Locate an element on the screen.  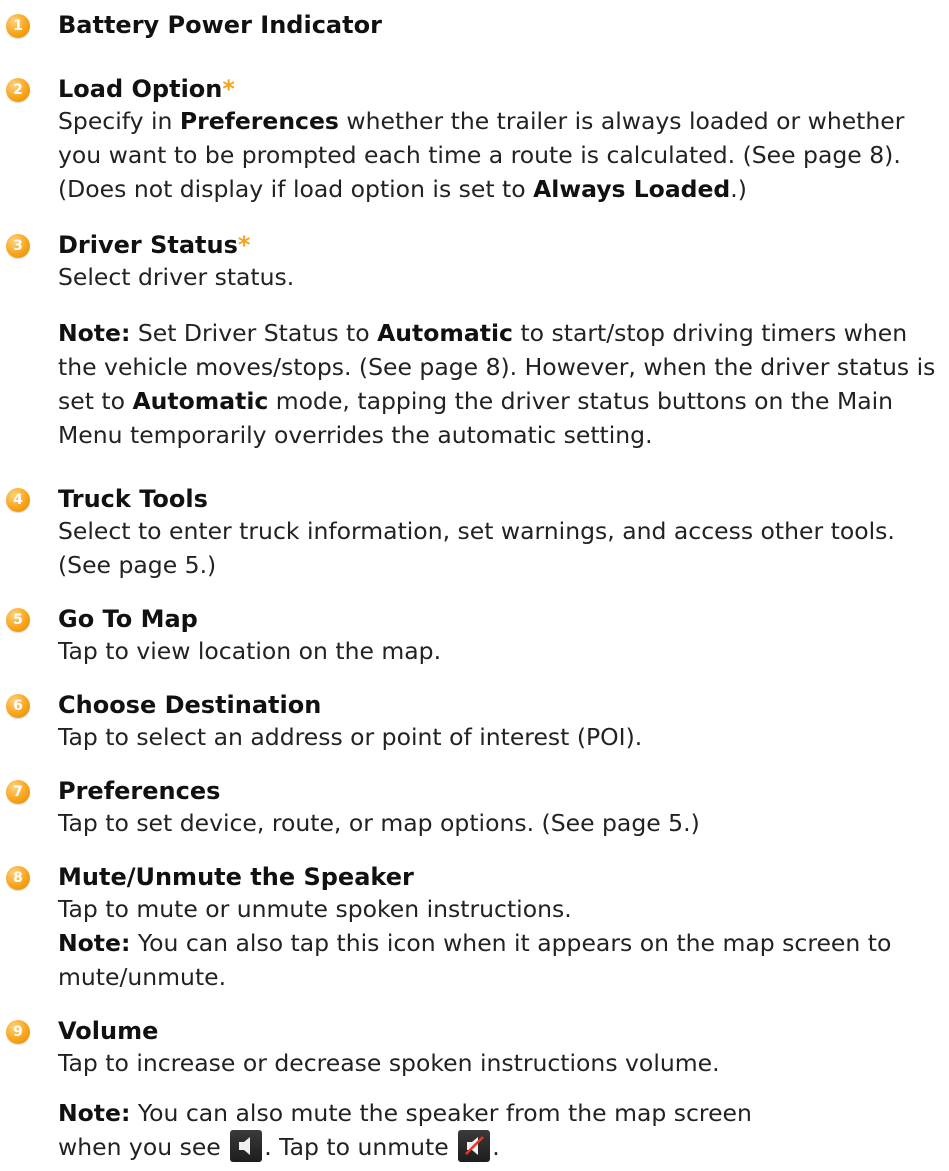
item-title: Choose Destination is located at coordinates (189, 705).